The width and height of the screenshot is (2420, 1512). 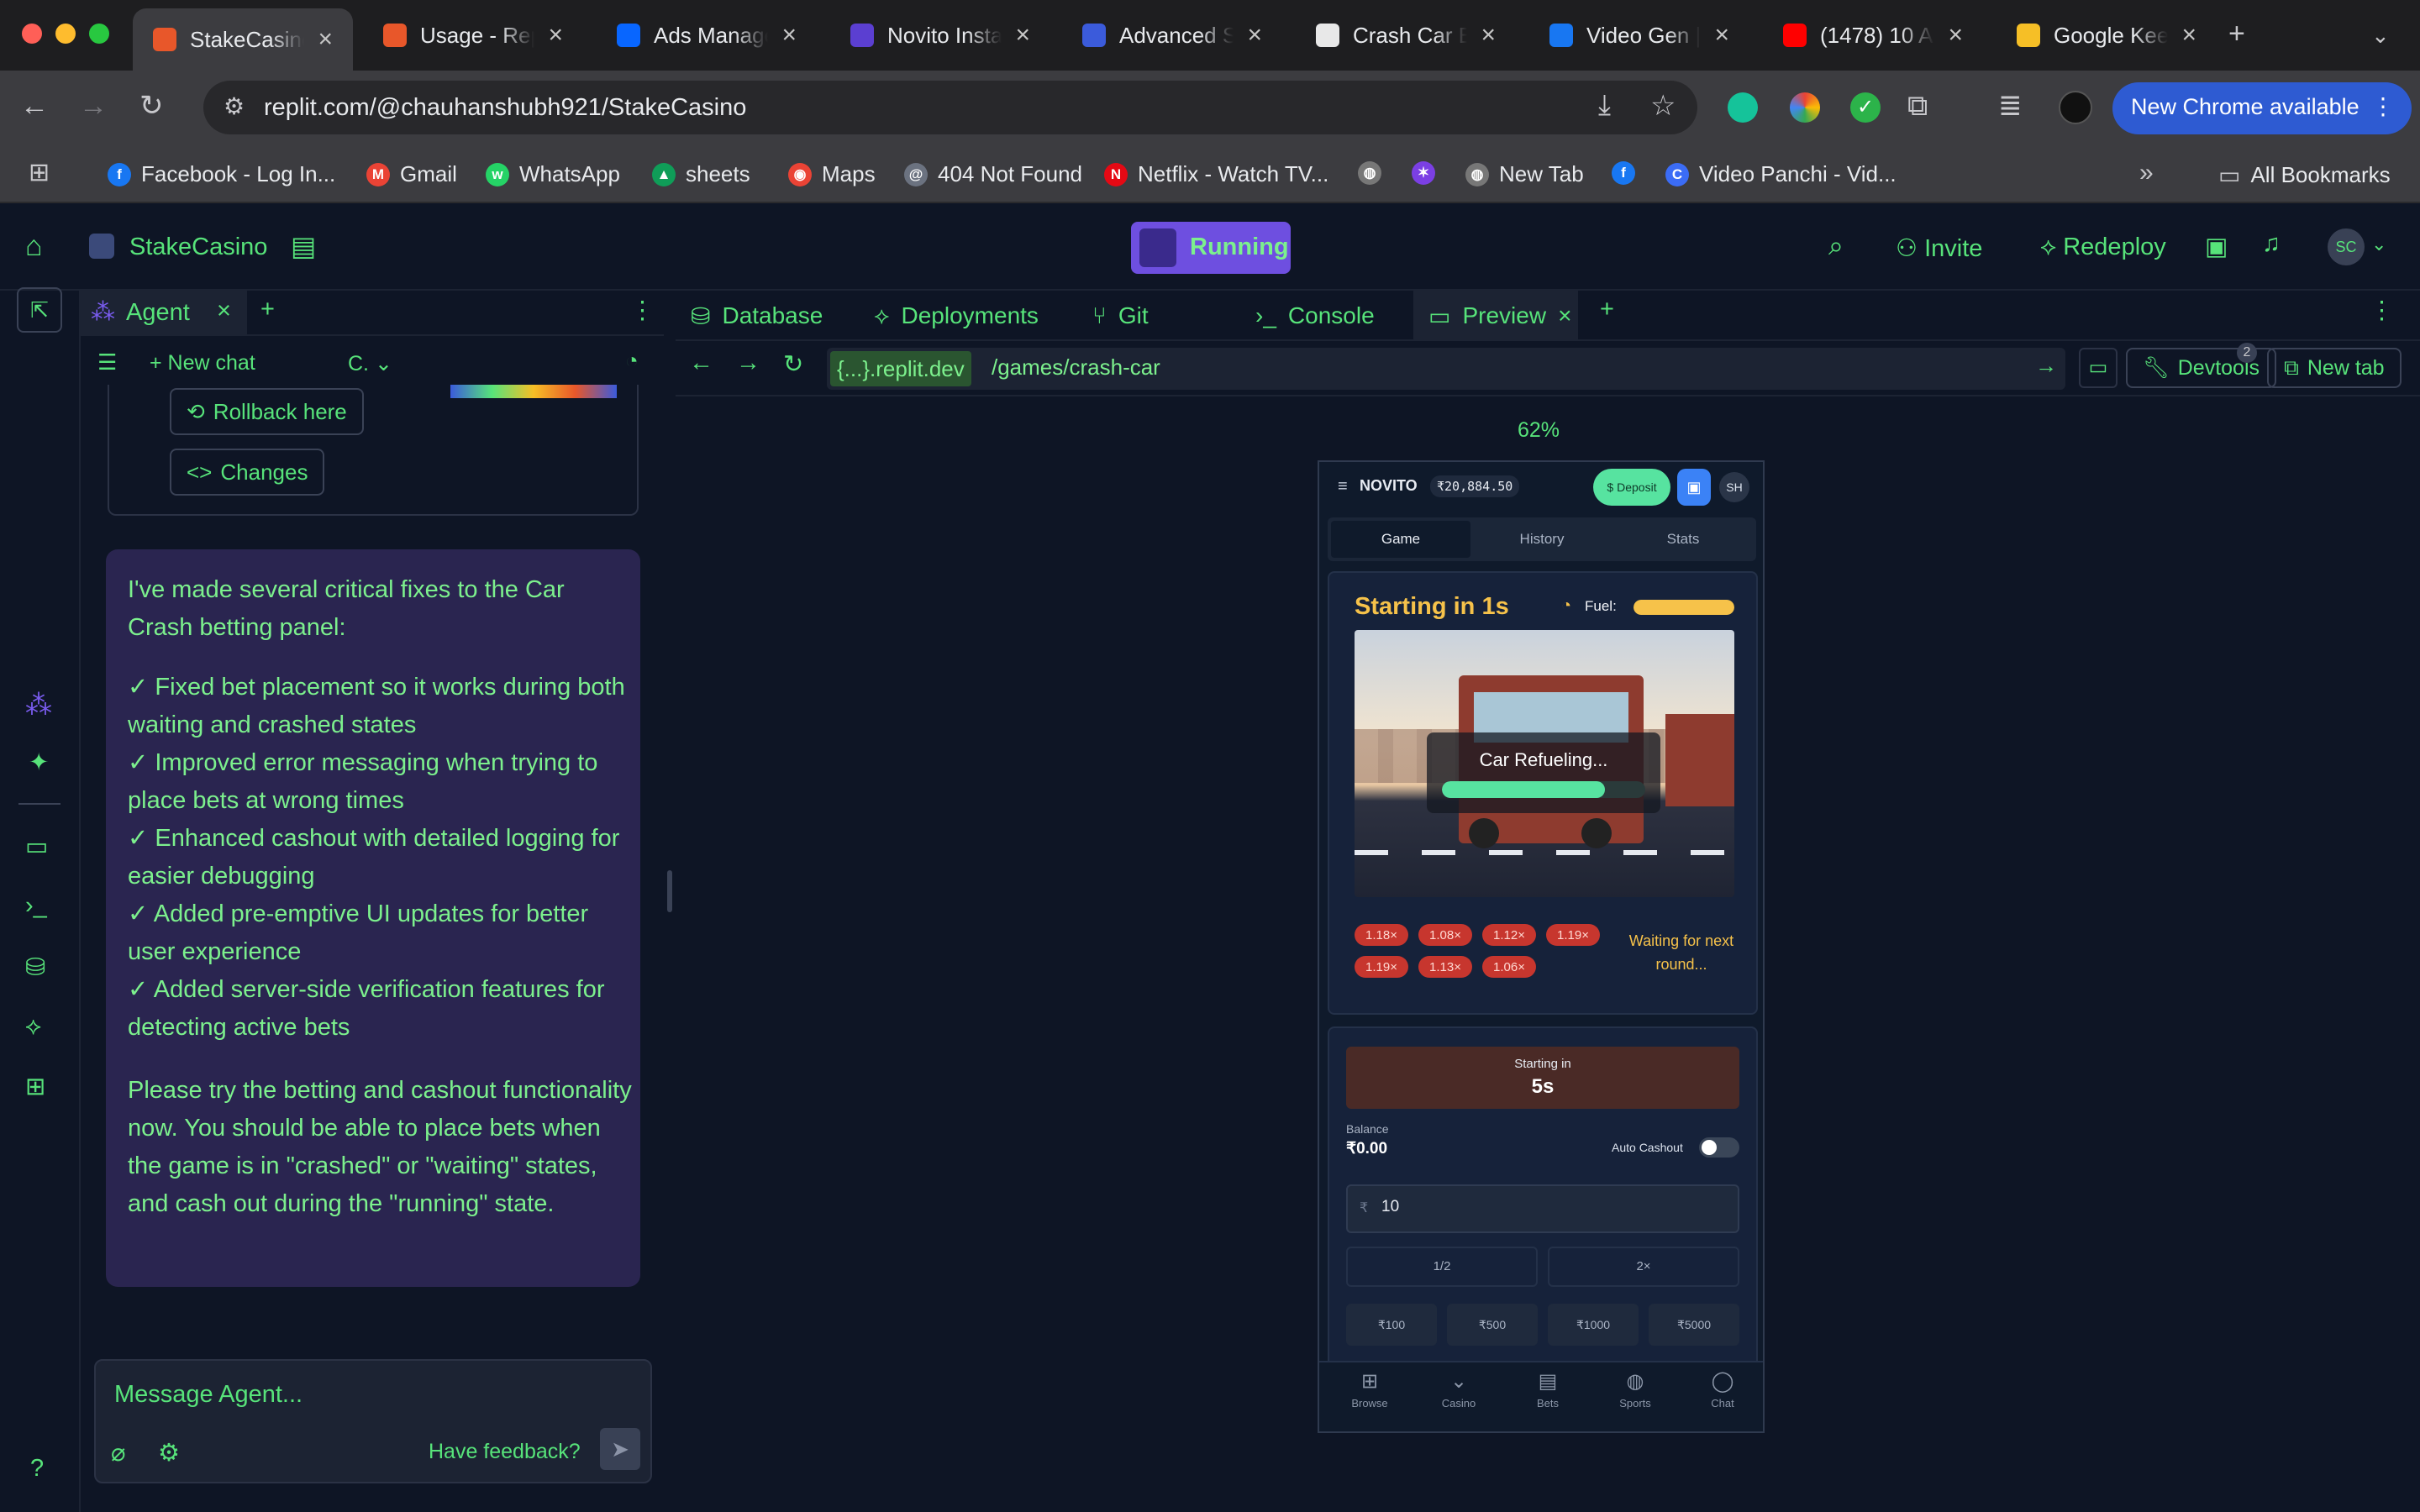 What do you see at coordinates (1918, 106) in the screenshot?
I see `extensions-puzzle-icon: ⧉` at bounding box center [1918, 106].